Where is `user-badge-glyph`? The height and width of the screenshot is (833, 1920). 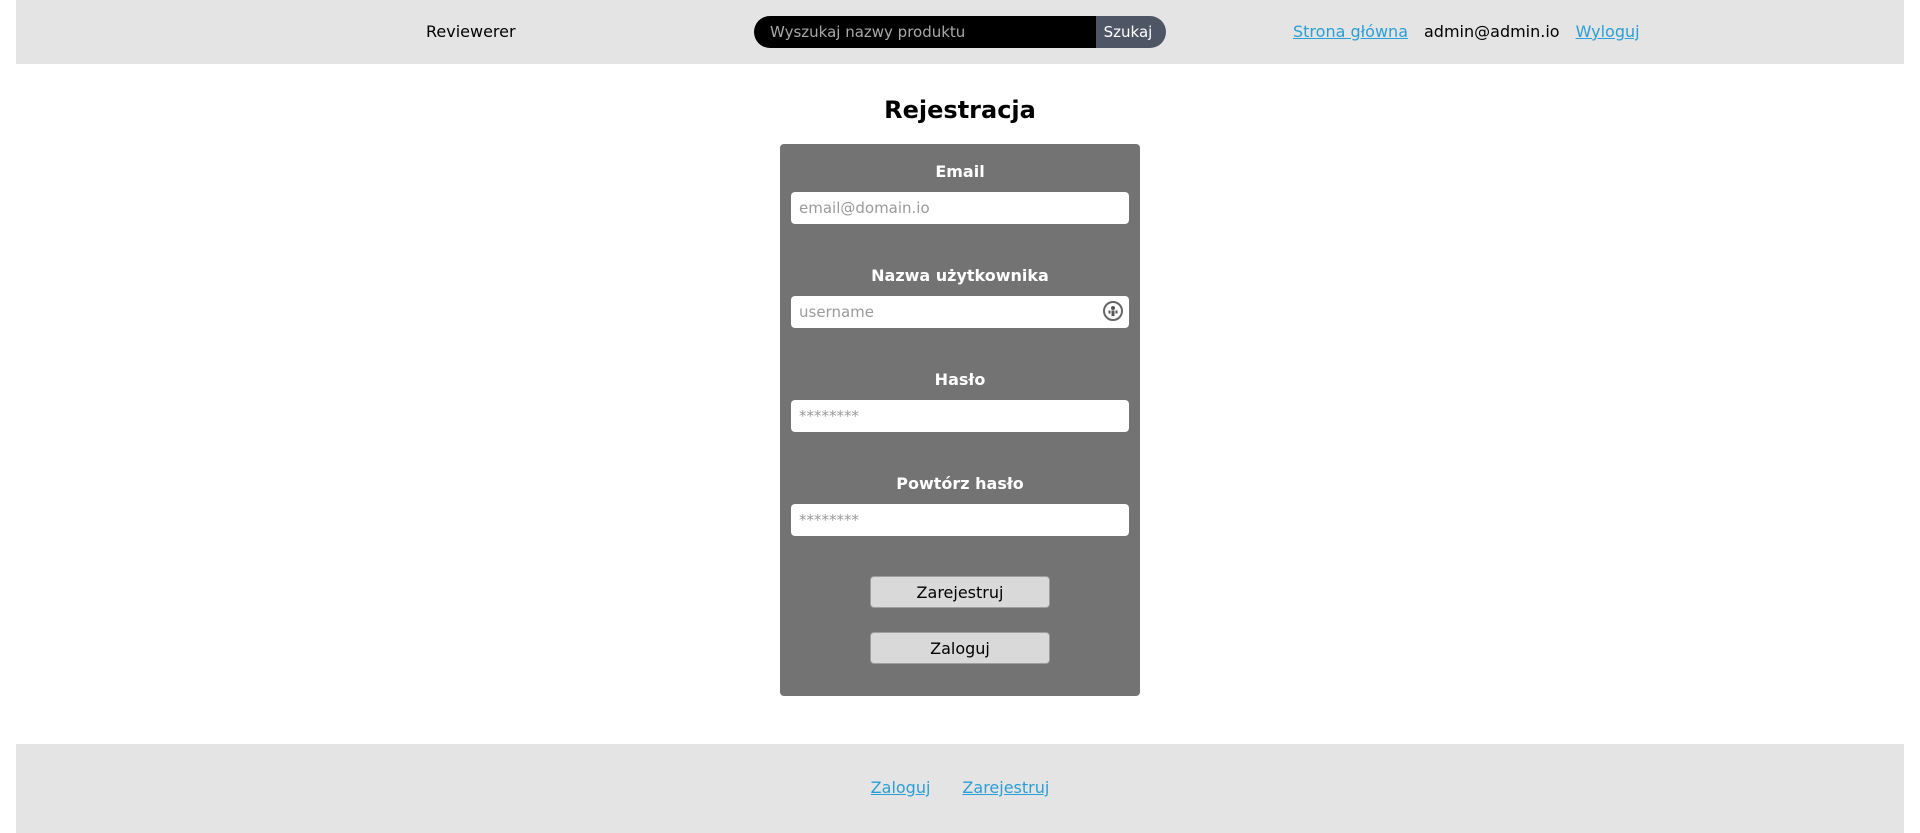
user-badge-glyph is located at coordinates (1113, 311).